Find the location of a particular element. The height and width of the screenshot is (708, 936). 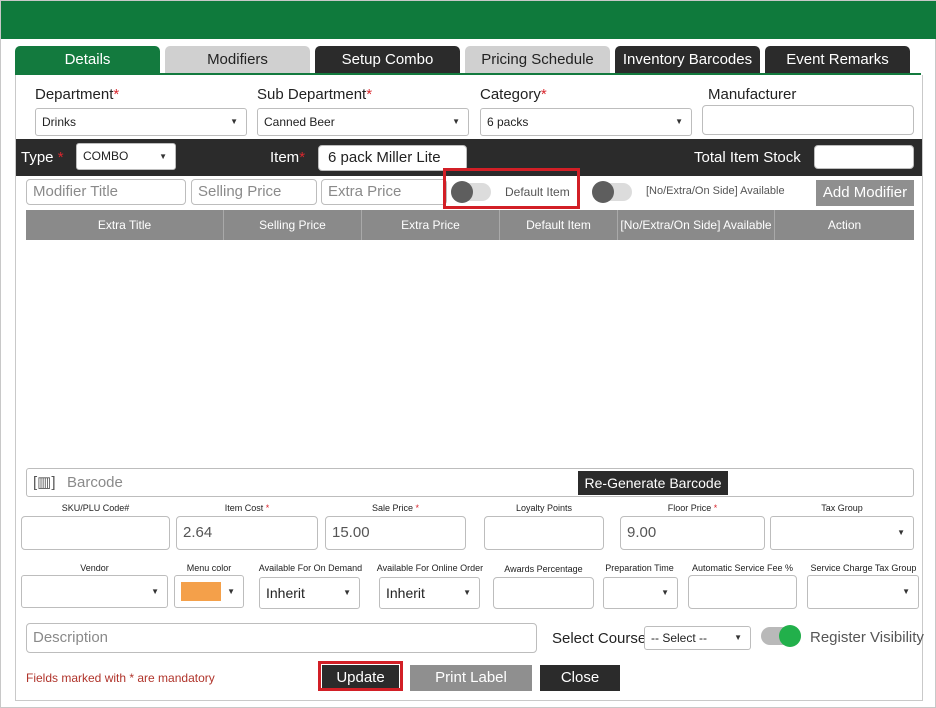

available-label: [No/Extra/On Side] Available is located at coordinates (715, 191).